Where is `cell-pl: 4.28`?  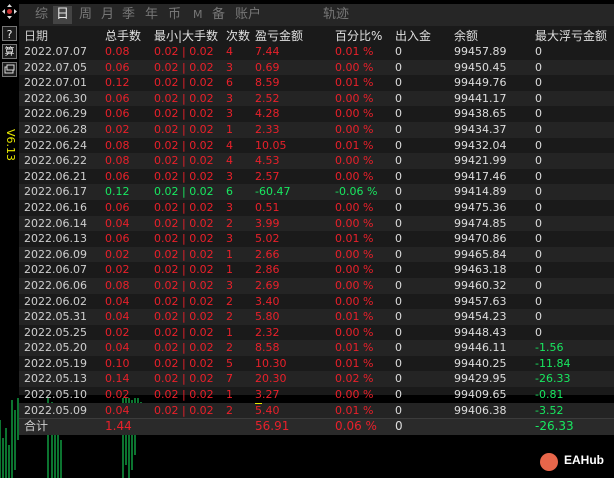 cell-pl: 4.28 is located at coordinates (267, 114).